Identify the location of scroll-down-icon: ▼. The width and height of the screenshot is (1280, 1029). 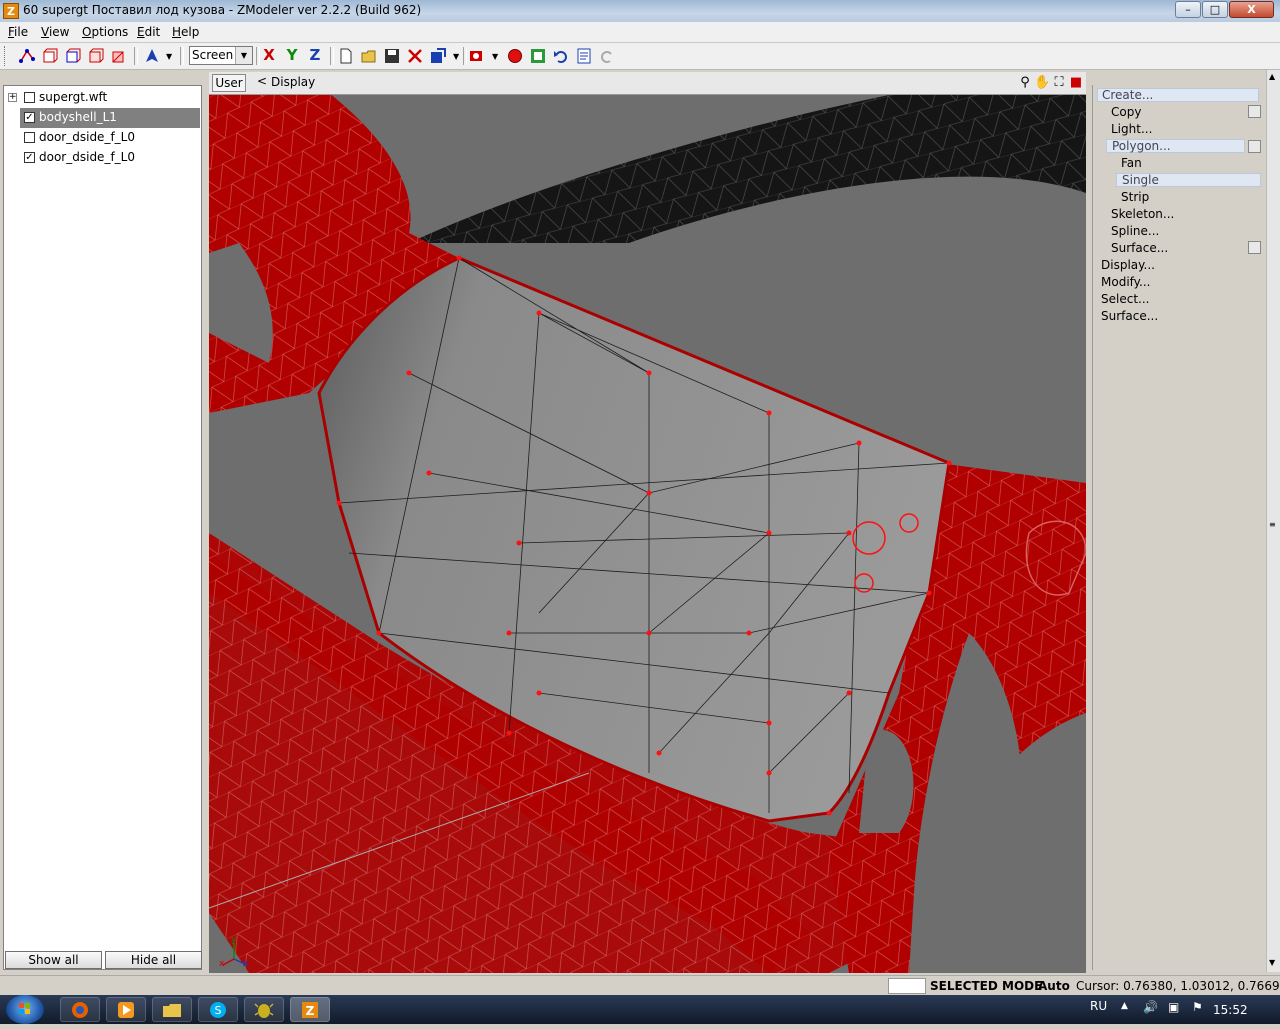
(1272, 962).